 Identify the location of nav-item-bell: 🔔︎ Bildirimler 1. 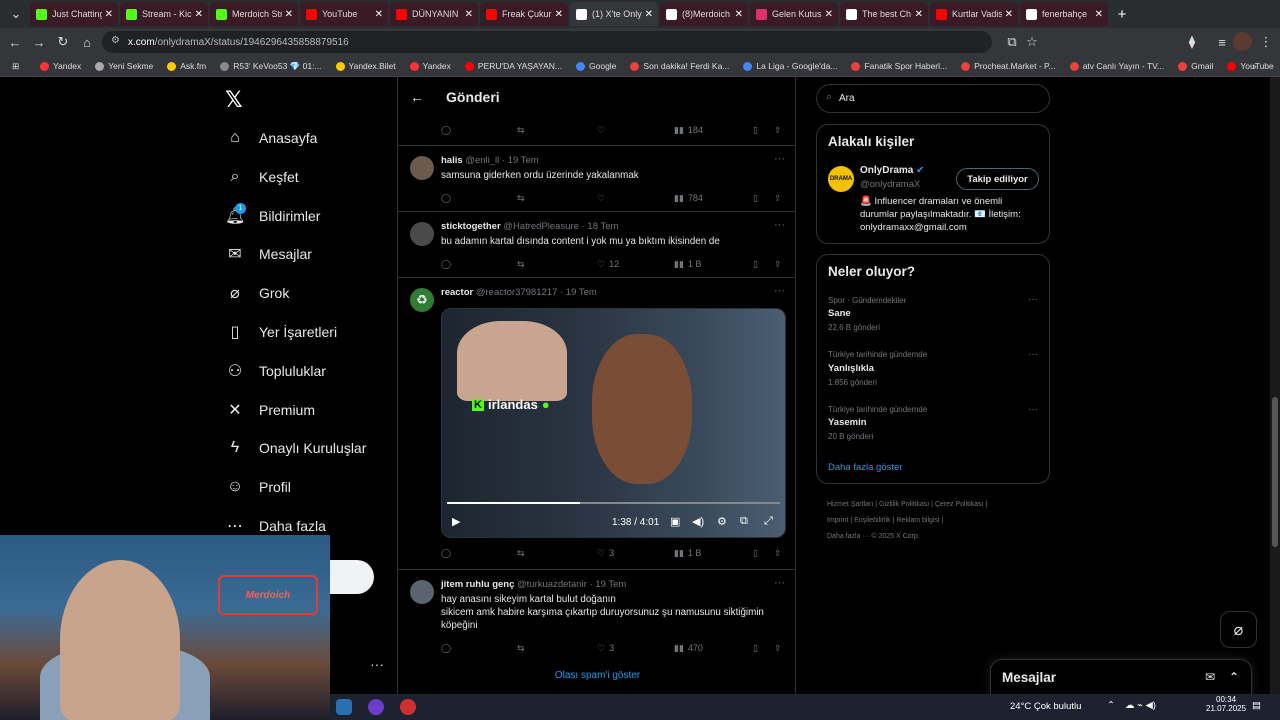
(272, 216).